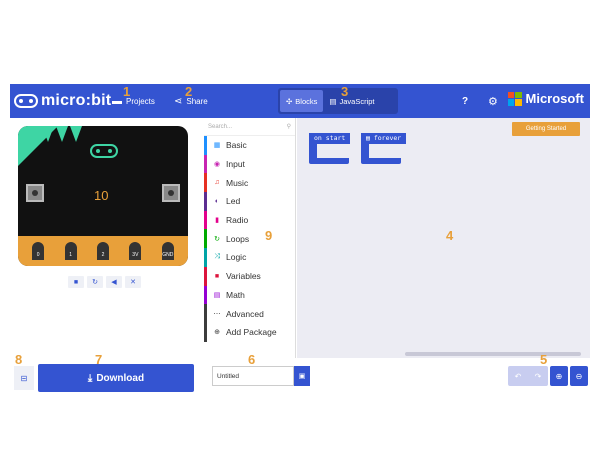 Image resolution: width=600 pixels, height=450 pixels. Describe the element at coordinates (493, 354) in the screenshot. I see `workspace-scrollbar` at that location.